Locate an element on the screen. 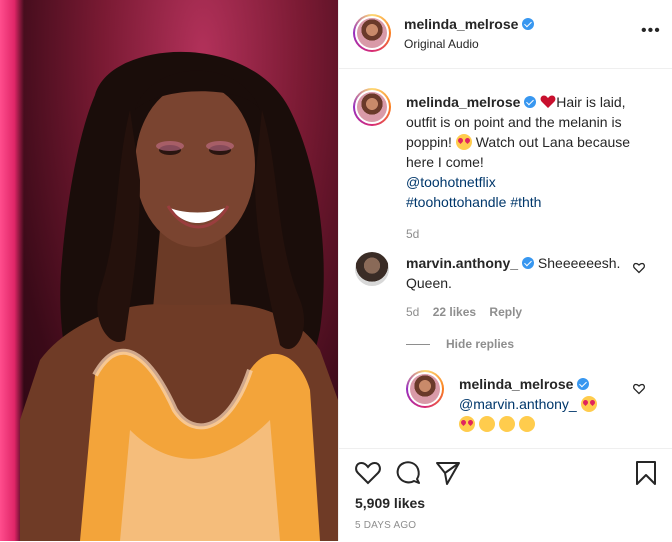 The height and width of the screenshot is (542, 672). caption-hashtags: #toohottohandle #thth is located at coordinates (536, 202).